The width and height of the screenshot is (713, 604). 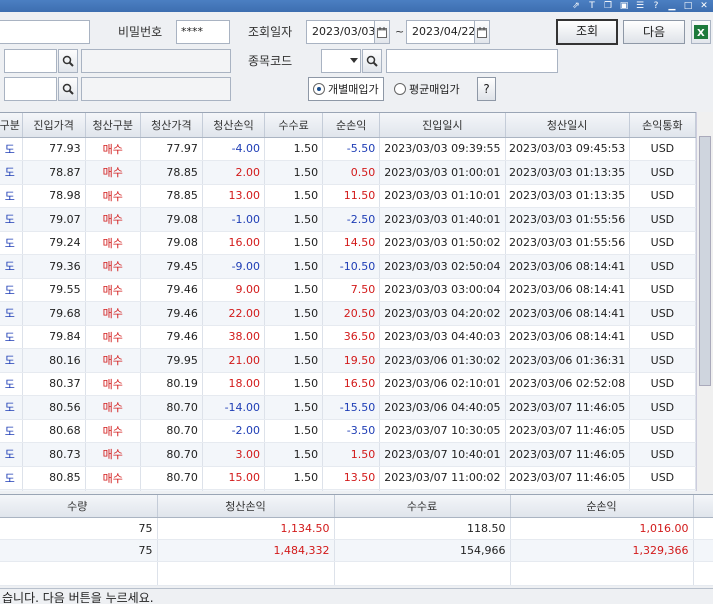 What do you see at coordinates (400, 89) in the screenshot?
I see `radio-dot` at bounding box center [400, 89].